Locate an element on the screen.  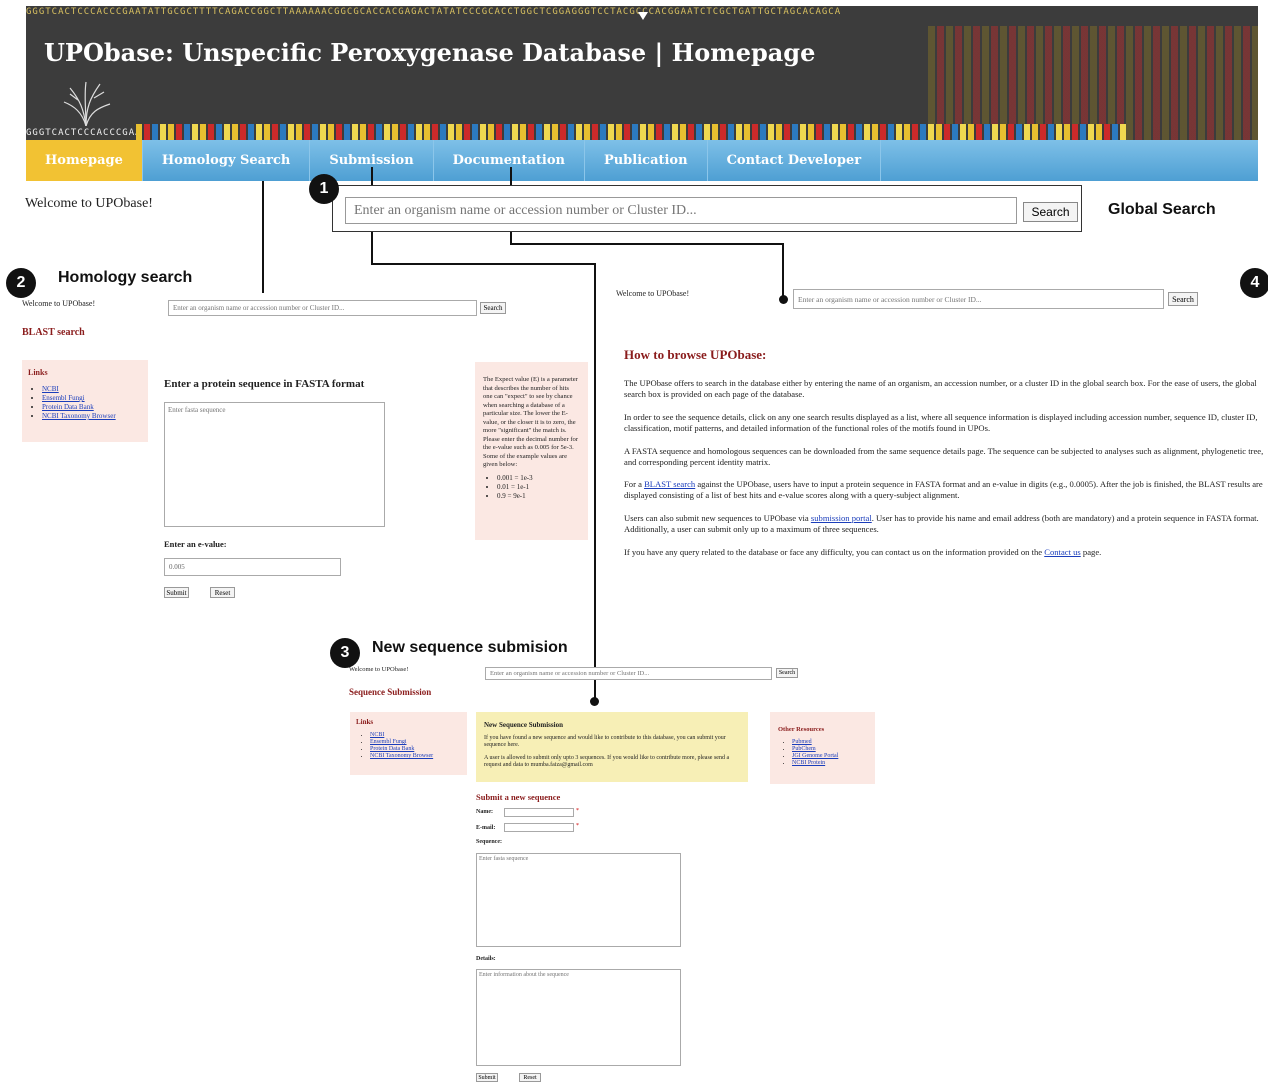
callout-number-2: 2 is located at coordinates (21, 283).